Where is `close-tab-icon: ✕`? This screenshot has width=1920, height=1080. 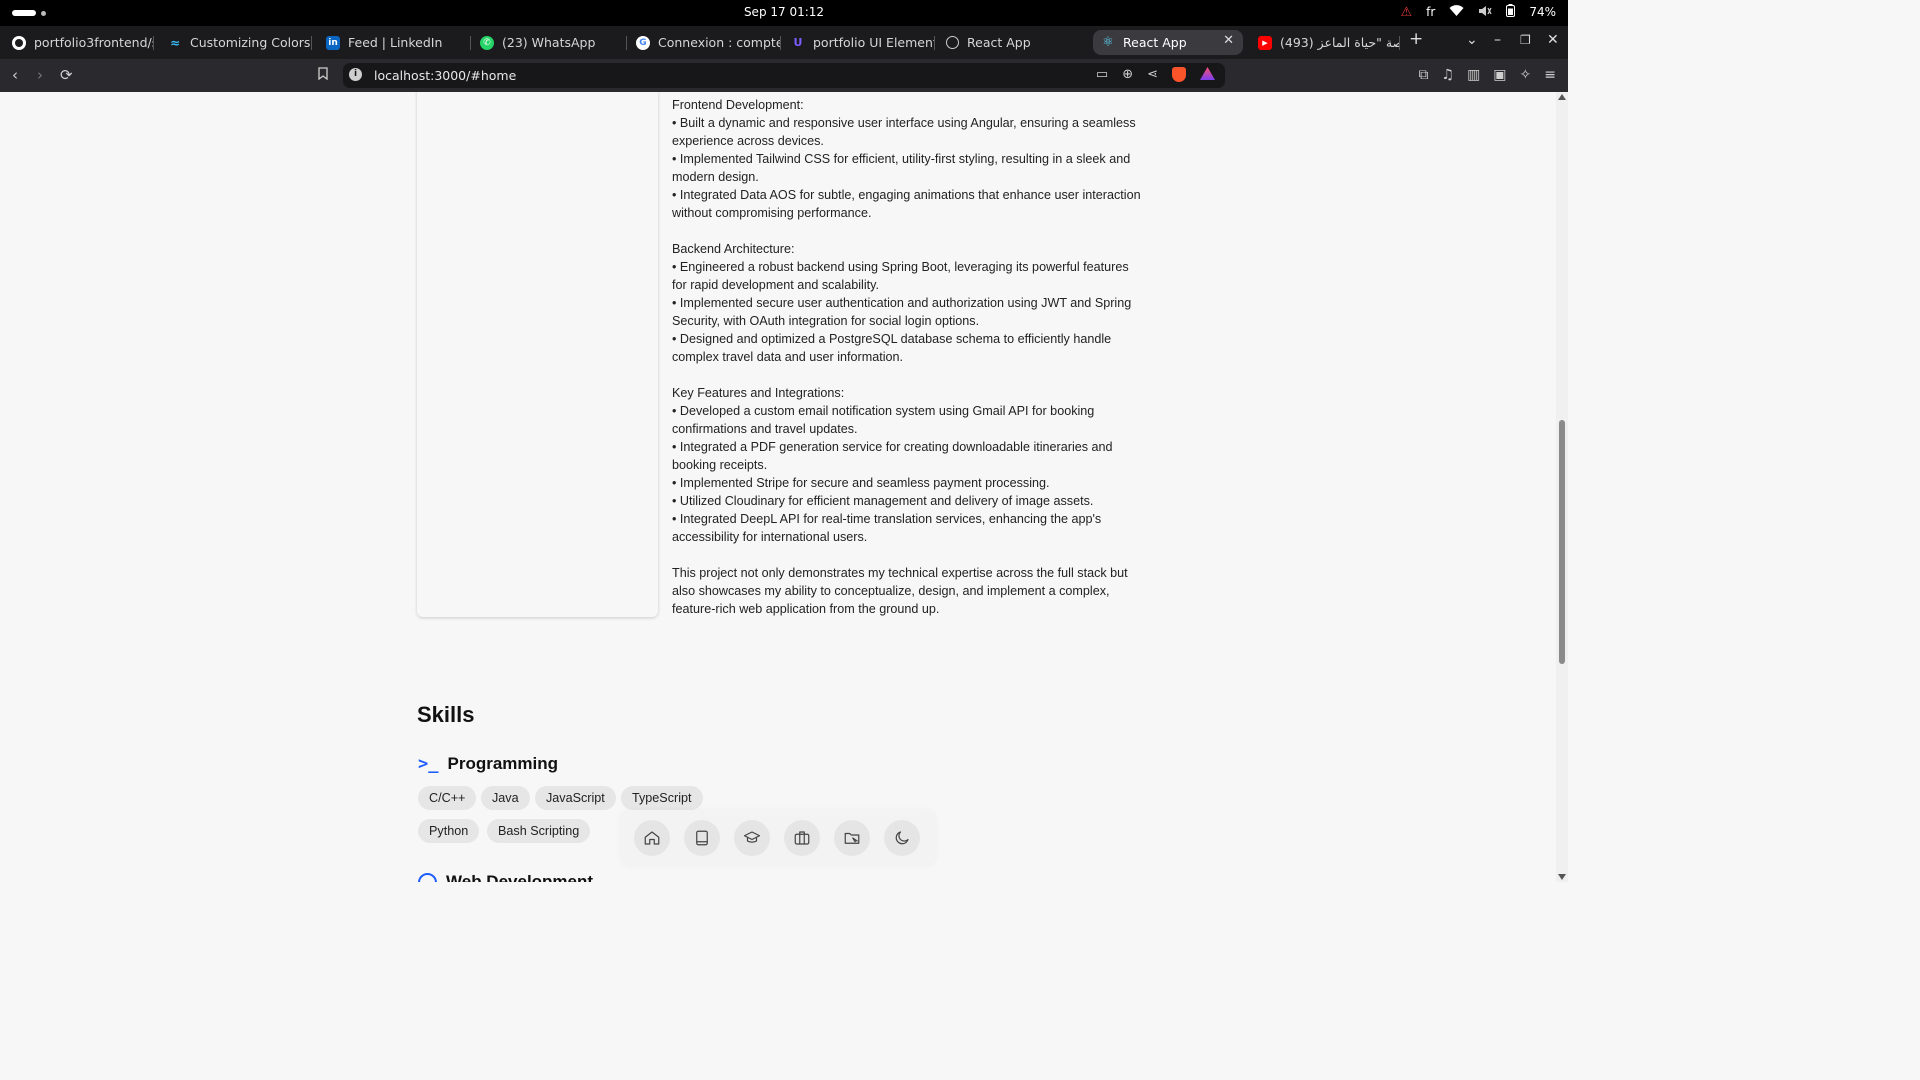 close-tab-icon: ✕ is located at coordinates (1228, 40).